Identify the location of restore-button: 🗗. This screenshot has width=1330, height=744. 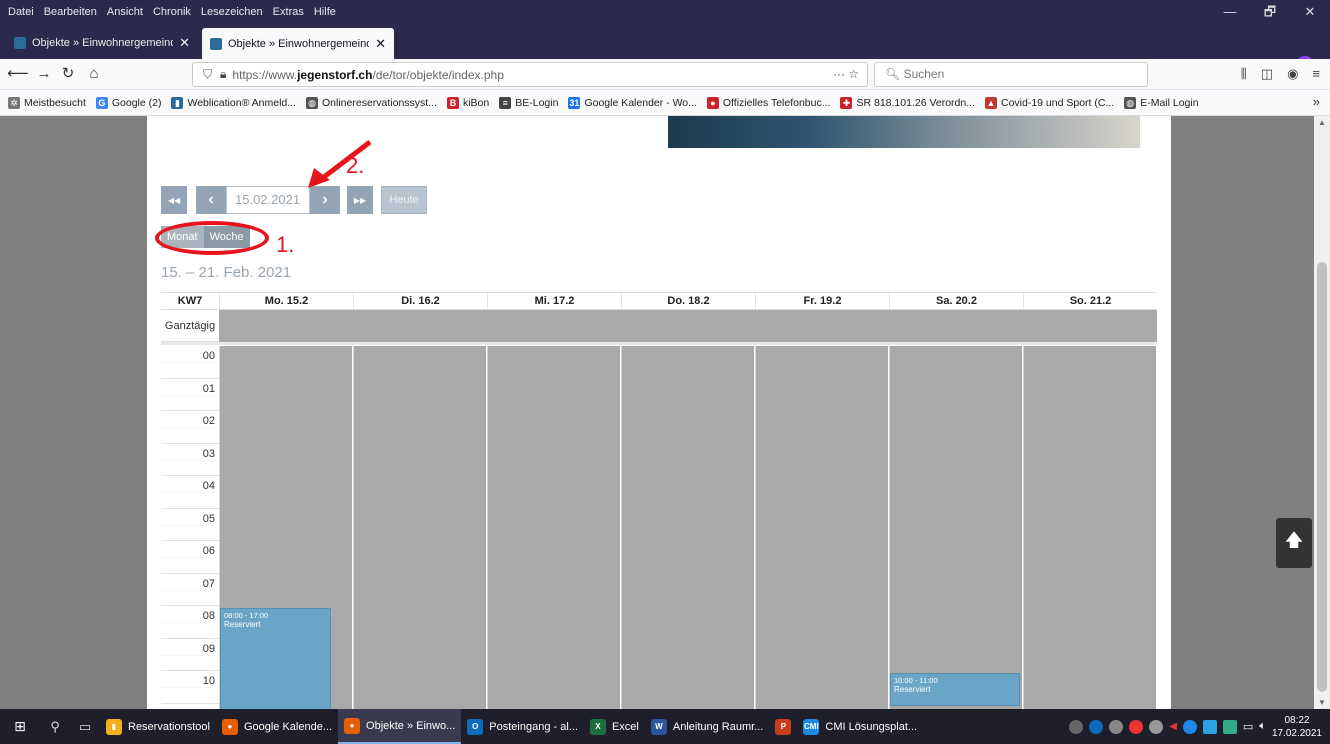
(1270, 12).